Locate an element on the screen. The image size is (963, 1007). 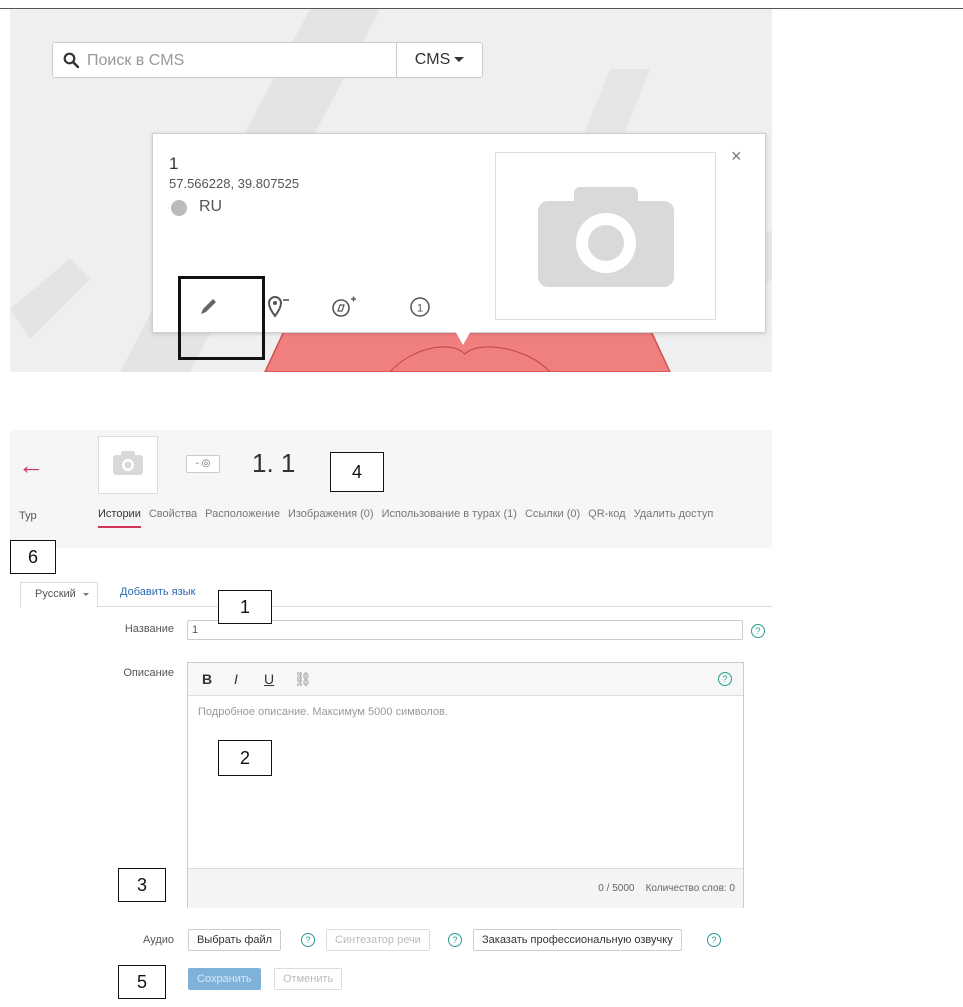
info-number-icon: 1 is located at coordinates (420, 307).